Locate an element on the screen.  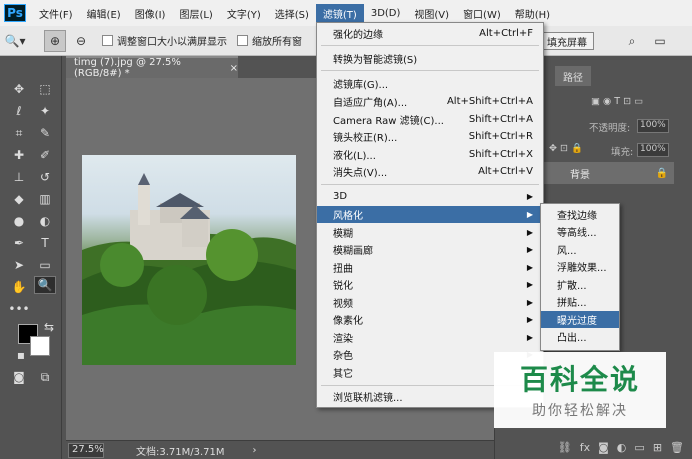
opacity-field: 100% is located at coordinates (653, 126).